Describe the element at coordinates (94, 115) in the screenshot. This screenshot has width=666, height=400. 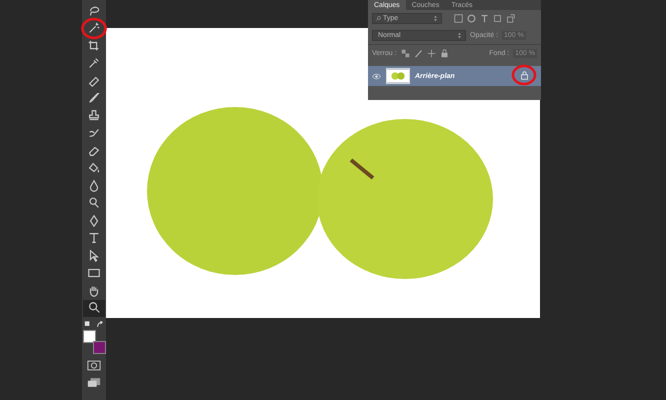
I see `stamp-icon` at that location.